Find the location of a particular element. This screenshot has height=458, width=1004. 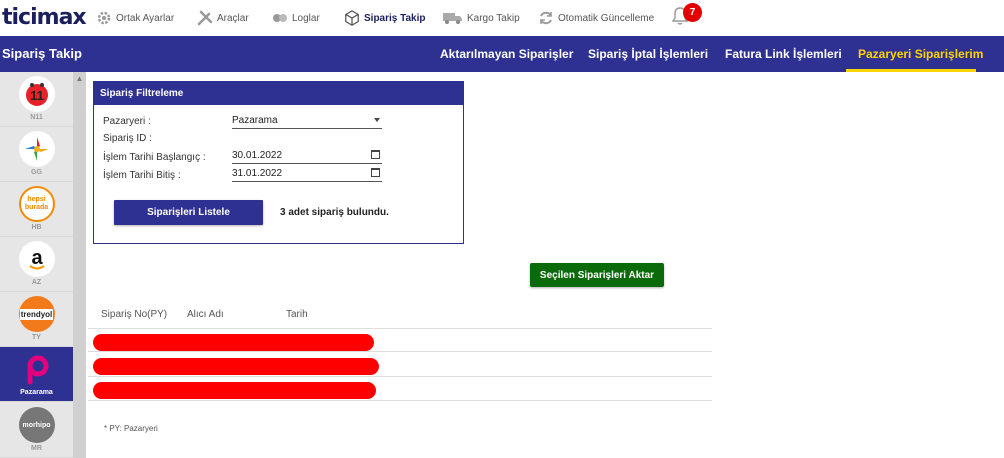

sidebar-item-az: a AZ is located at coordinates (36, 264).